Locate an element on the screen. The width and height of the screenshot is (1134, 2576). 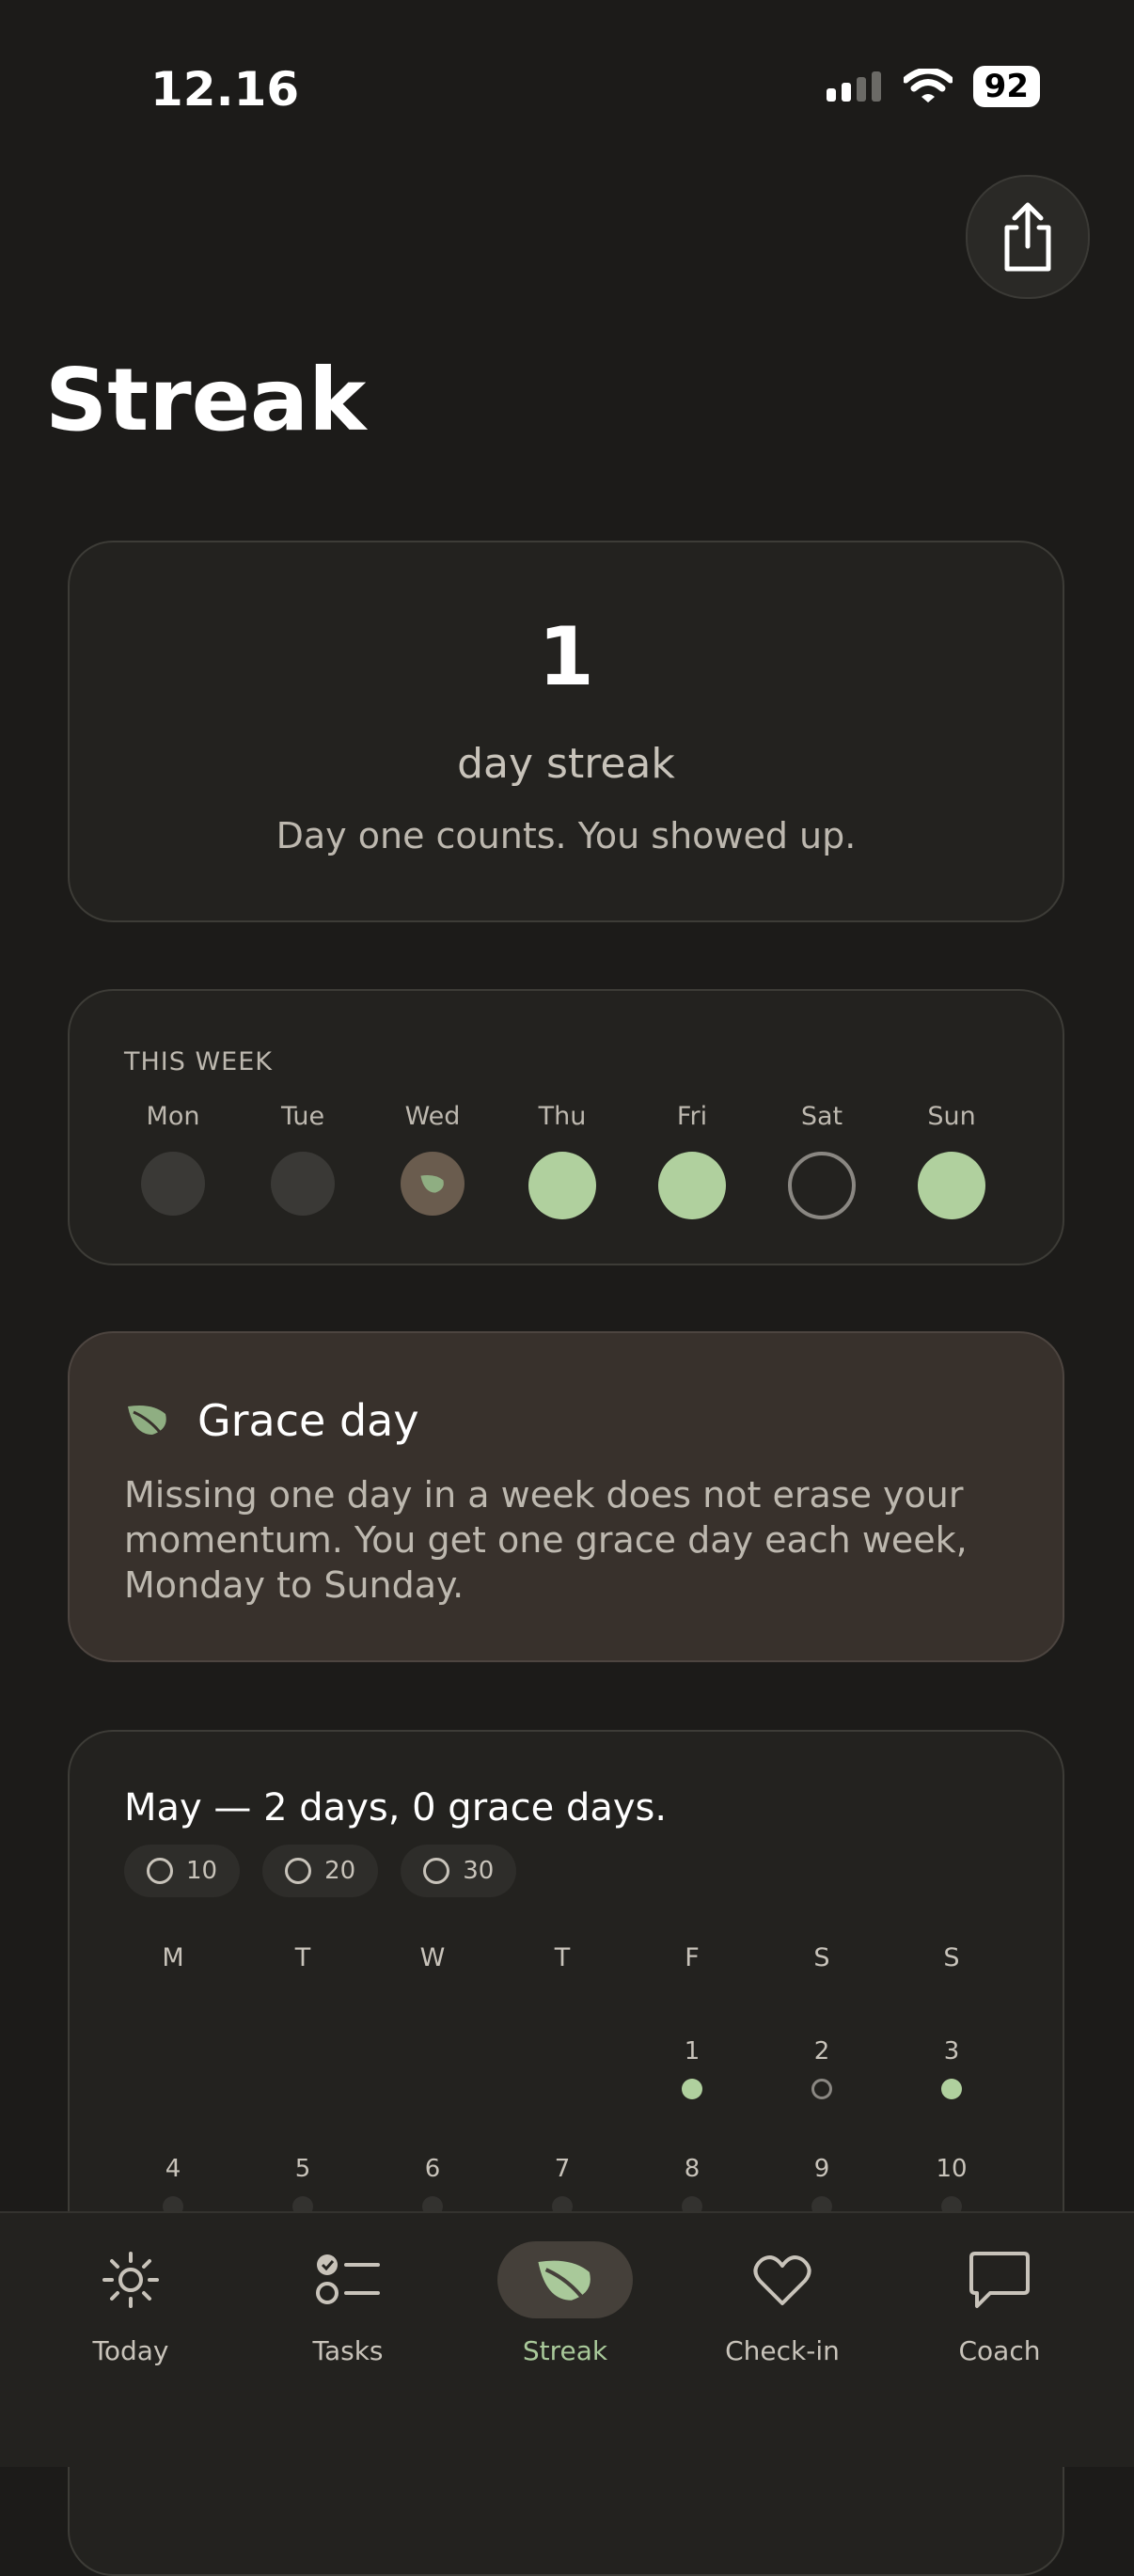
this-week-card: THIS WEEK Mon Tue Wed Thu Fri Sat Sun is located at coordinates (566, 1127).